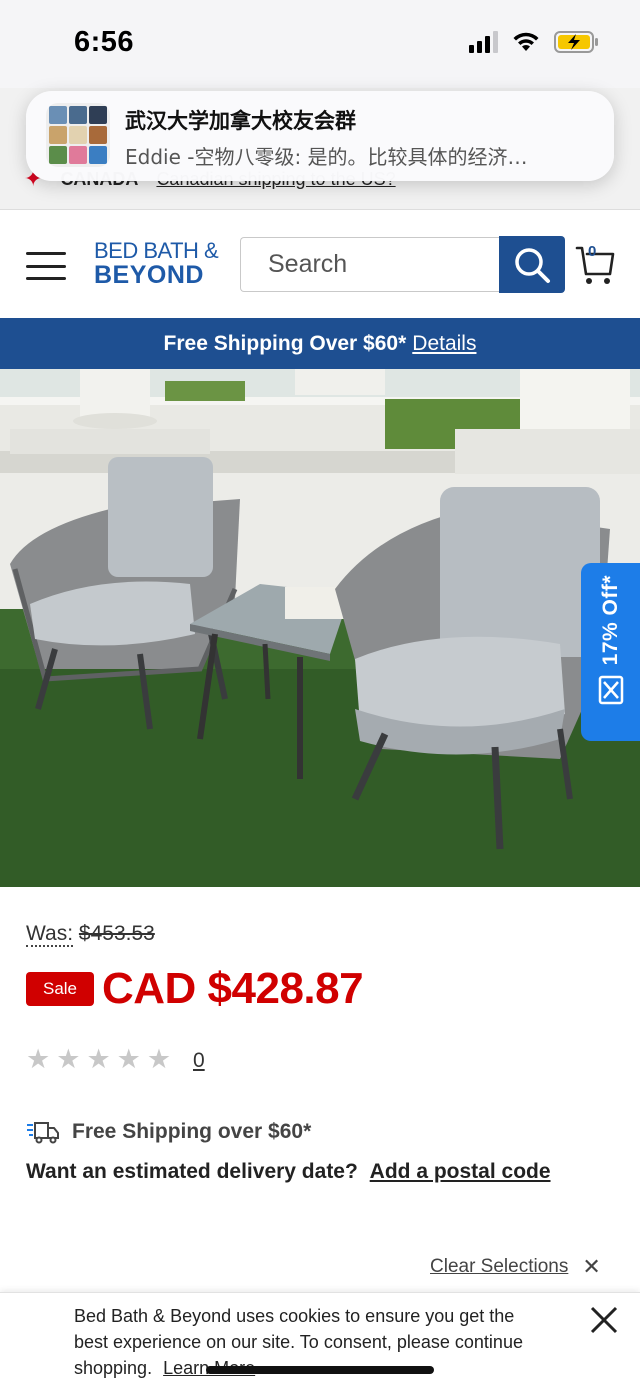  What do you see at coordinates (156, 250) in the screenshot?
I see `logo-line1: BED BATH &` at bounding box center [156, 250].